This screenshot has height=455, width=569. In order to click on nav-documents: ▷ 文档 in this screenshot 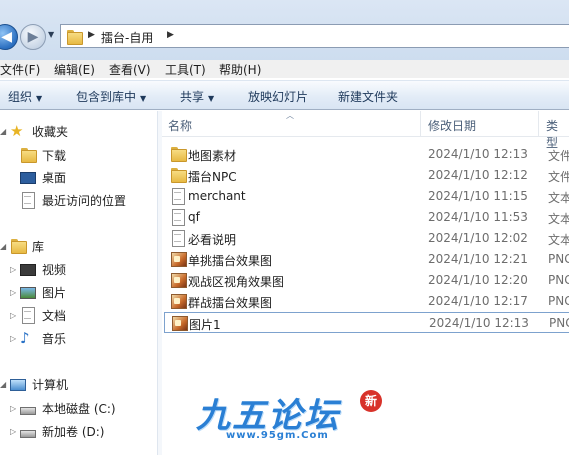, I will do `click(38, 315)`.